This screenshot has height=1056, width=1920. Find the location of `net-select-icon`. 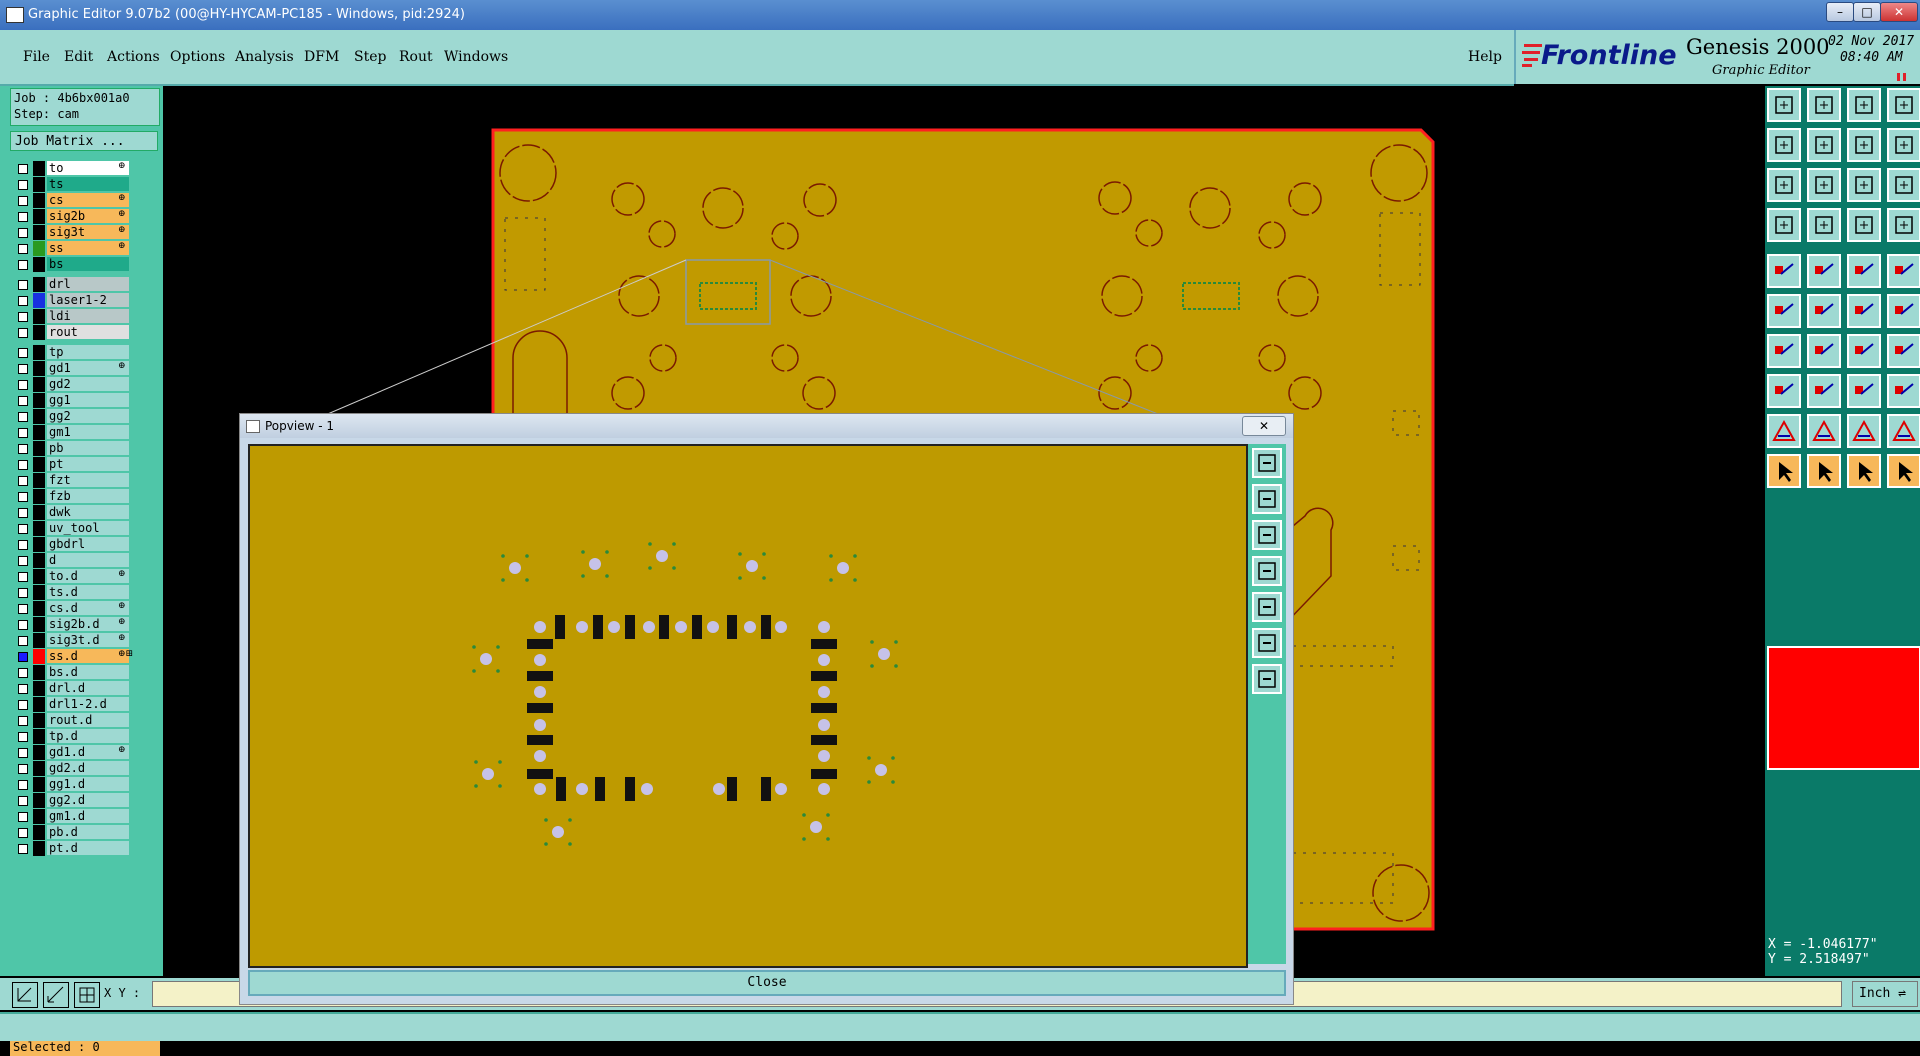

net-select-icon is located at coordinates (1864, 225).